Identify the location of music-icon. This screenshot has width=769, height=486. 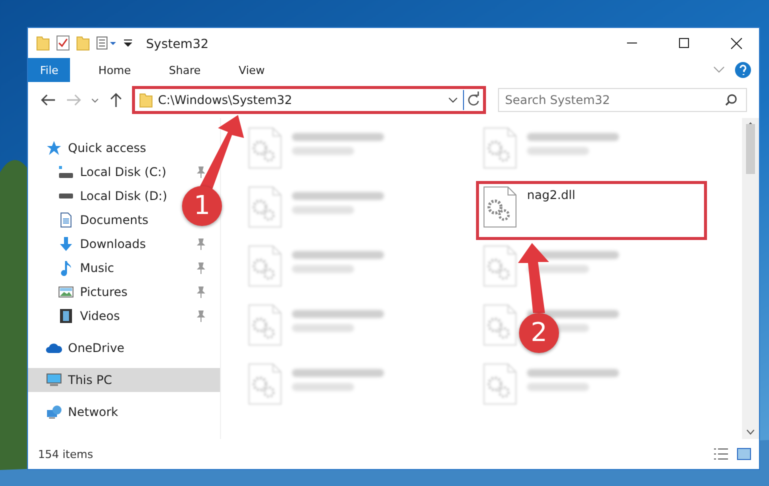
(66, 268).